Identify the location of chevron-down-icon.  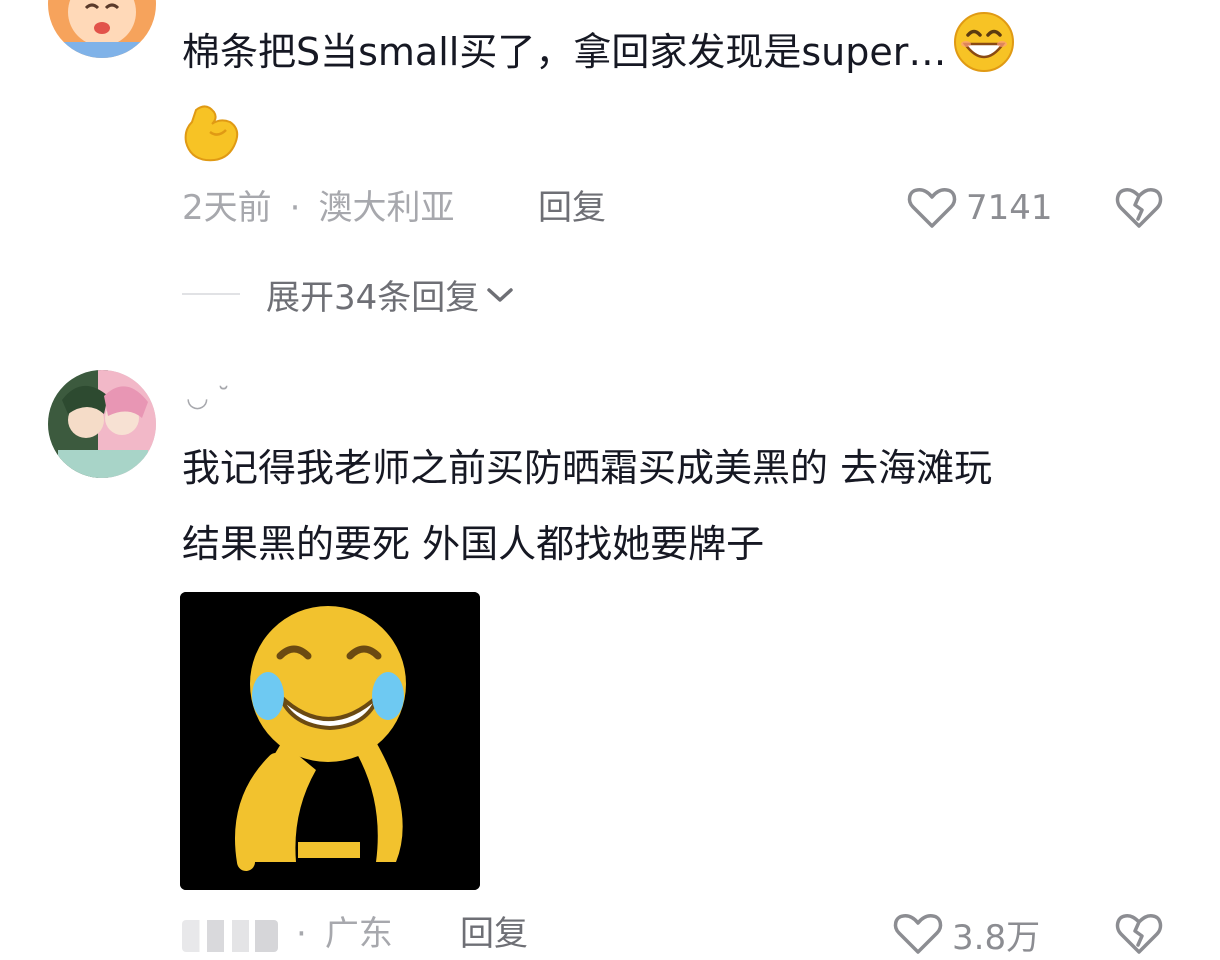
(500, 294).